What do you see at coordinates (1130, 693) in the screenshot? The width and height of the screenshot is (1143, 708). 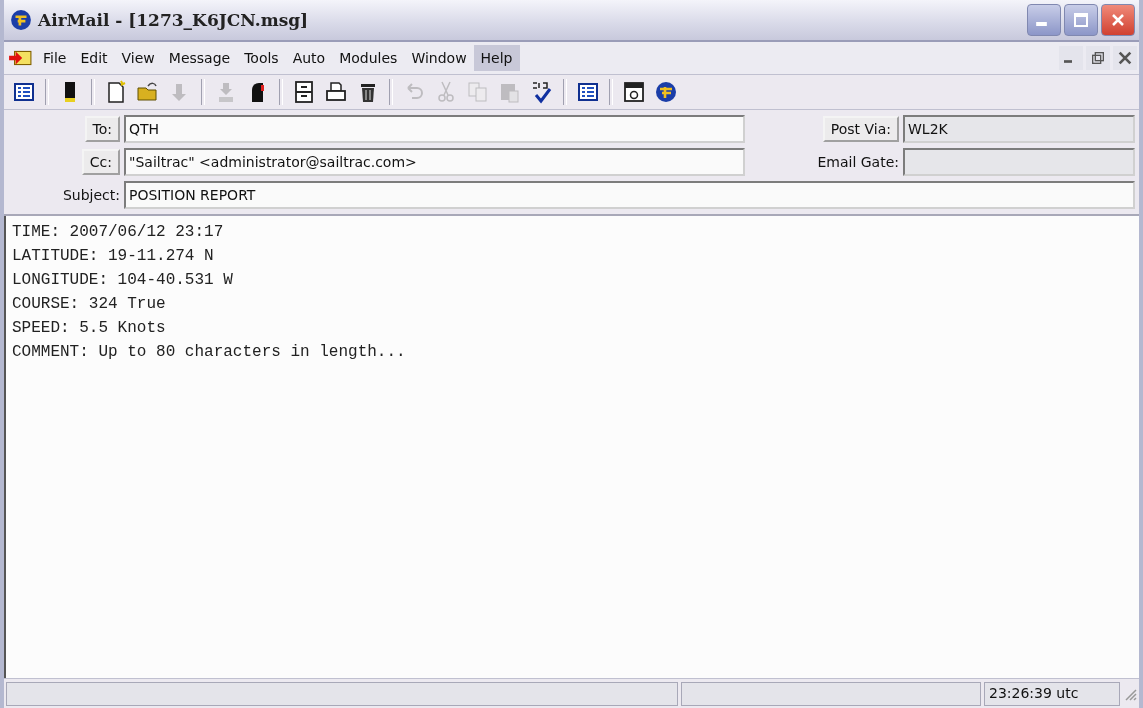 I see `resize-grip-icon` at bounding box center [1130, 693].